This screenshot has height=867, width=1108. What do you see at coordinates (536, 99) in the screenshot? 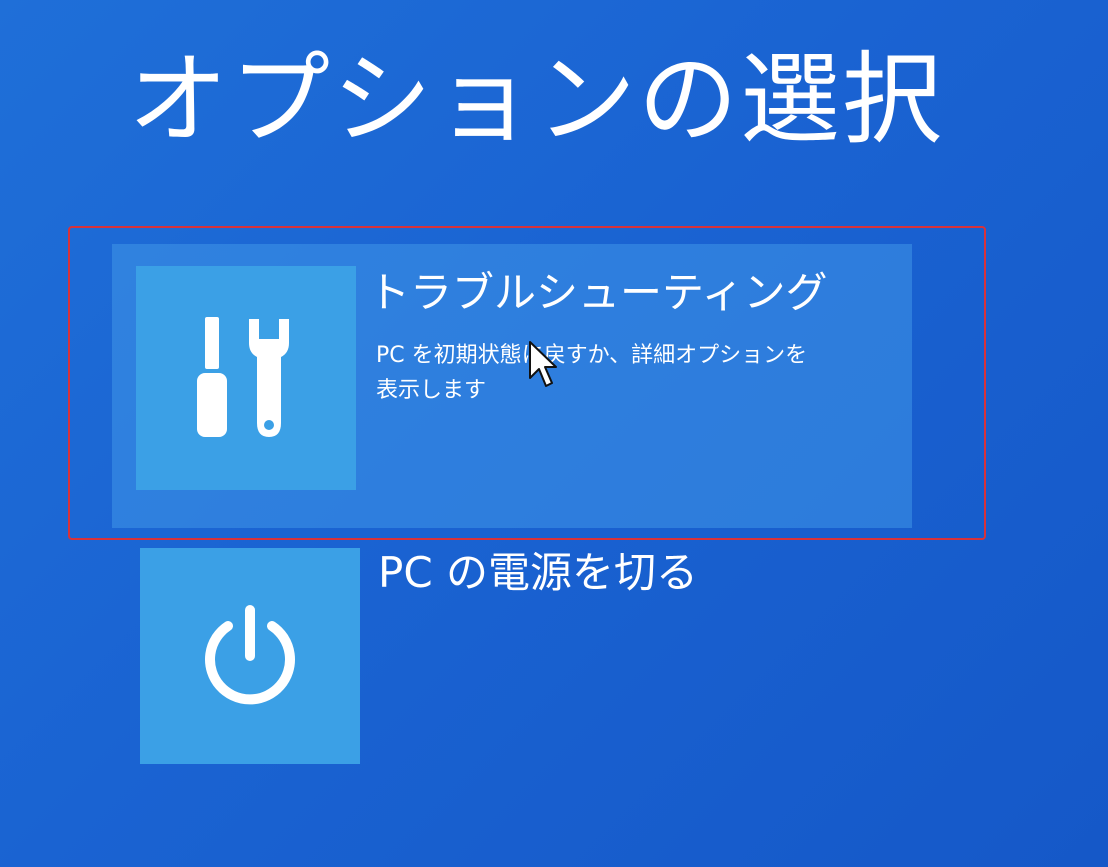
I see `page-title: オプションの選択` at bounding box center [536, 99].